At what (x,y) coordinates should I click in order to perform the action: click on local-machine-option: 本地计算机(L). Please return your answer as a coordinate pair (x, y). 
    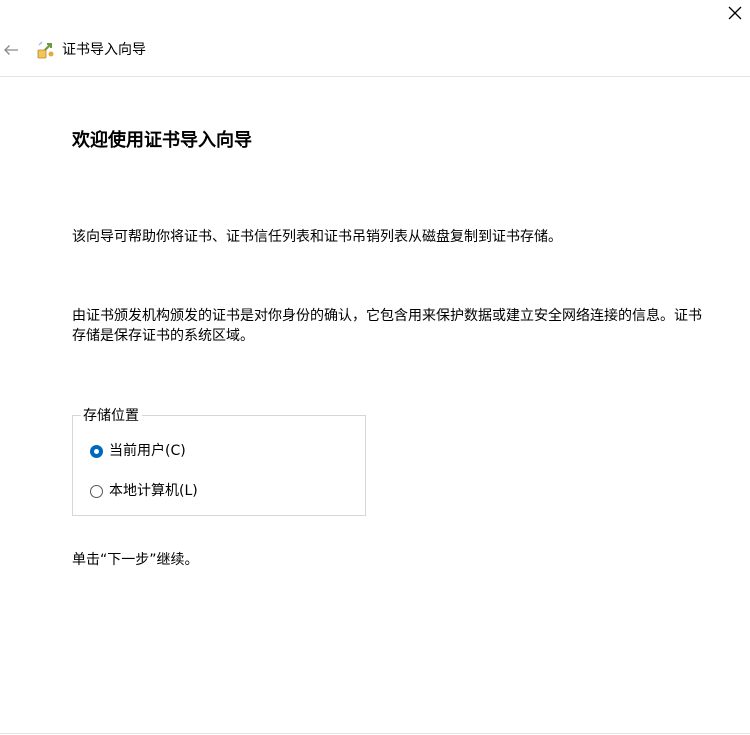
    Looking at the image, I should click on (144, 491).